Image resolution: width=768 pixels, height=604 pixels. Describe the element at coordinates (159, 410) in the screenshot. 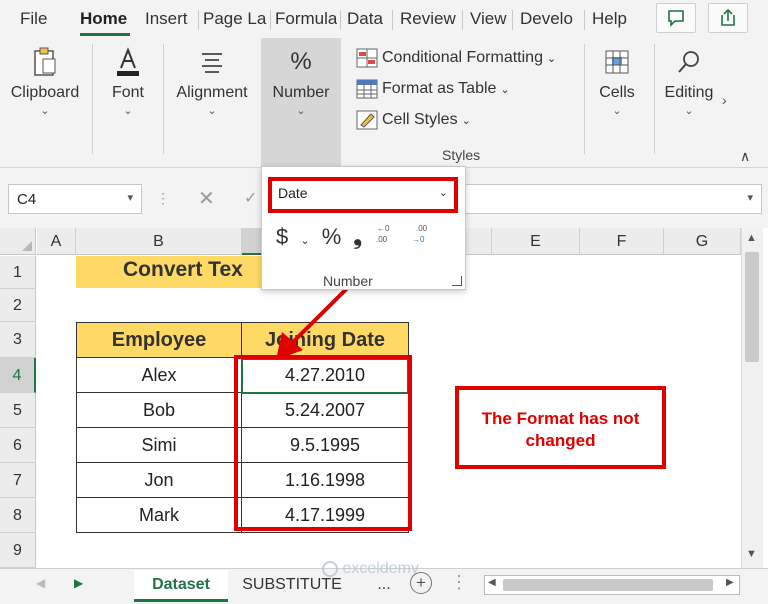

I see `employee-cell: Bob` at that location.